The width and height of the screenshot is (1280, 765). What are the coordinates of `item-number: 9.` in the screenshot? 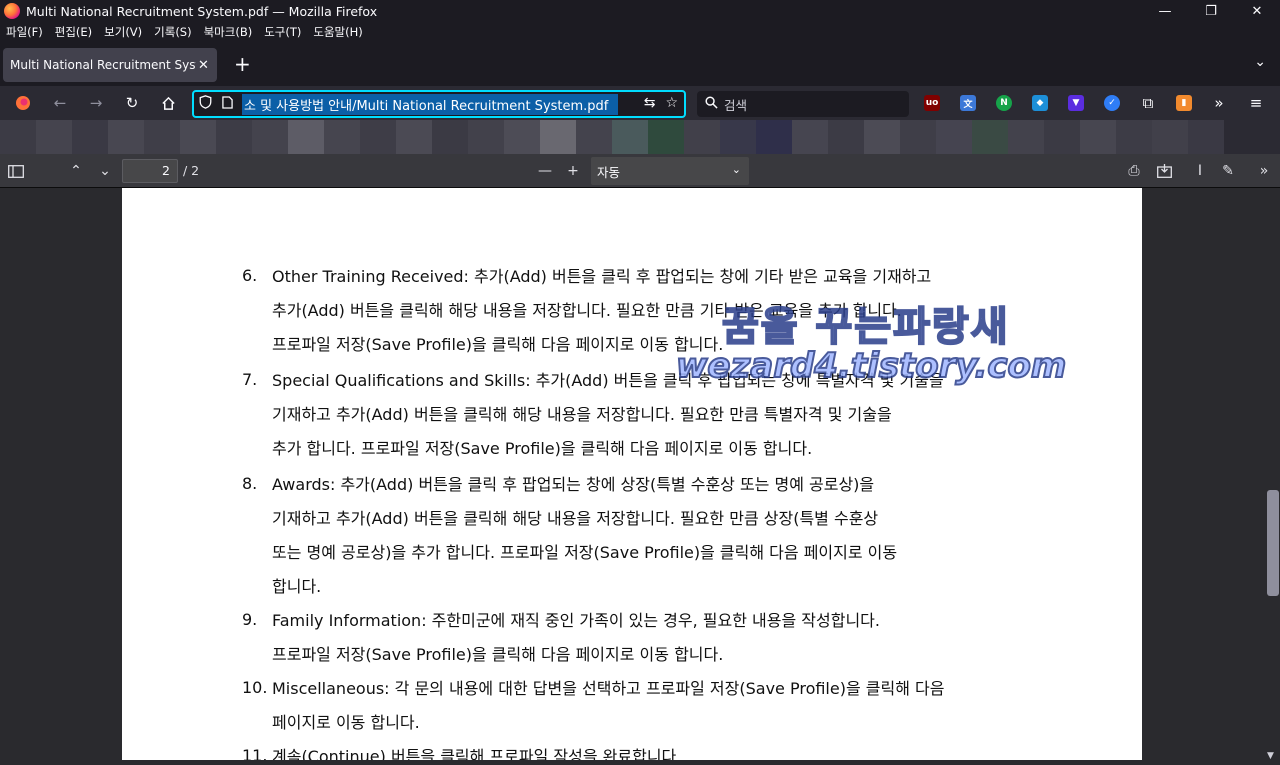 It's located at (250, 619).